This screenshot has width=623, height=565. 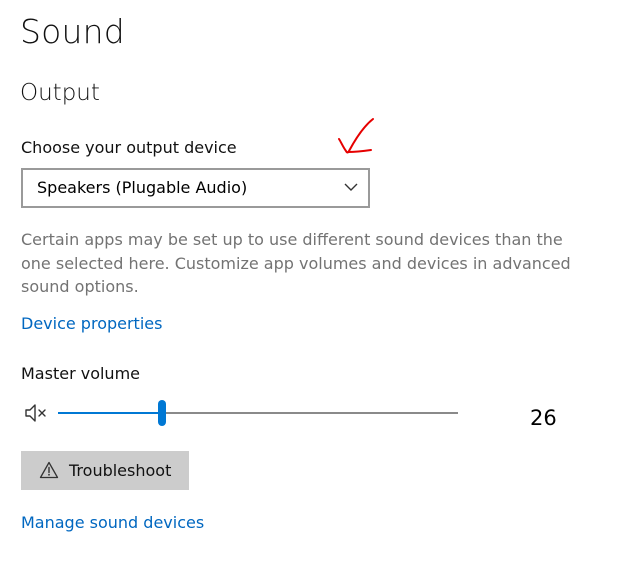 I want to click on slider-thumb, so click(x=162, y=413).